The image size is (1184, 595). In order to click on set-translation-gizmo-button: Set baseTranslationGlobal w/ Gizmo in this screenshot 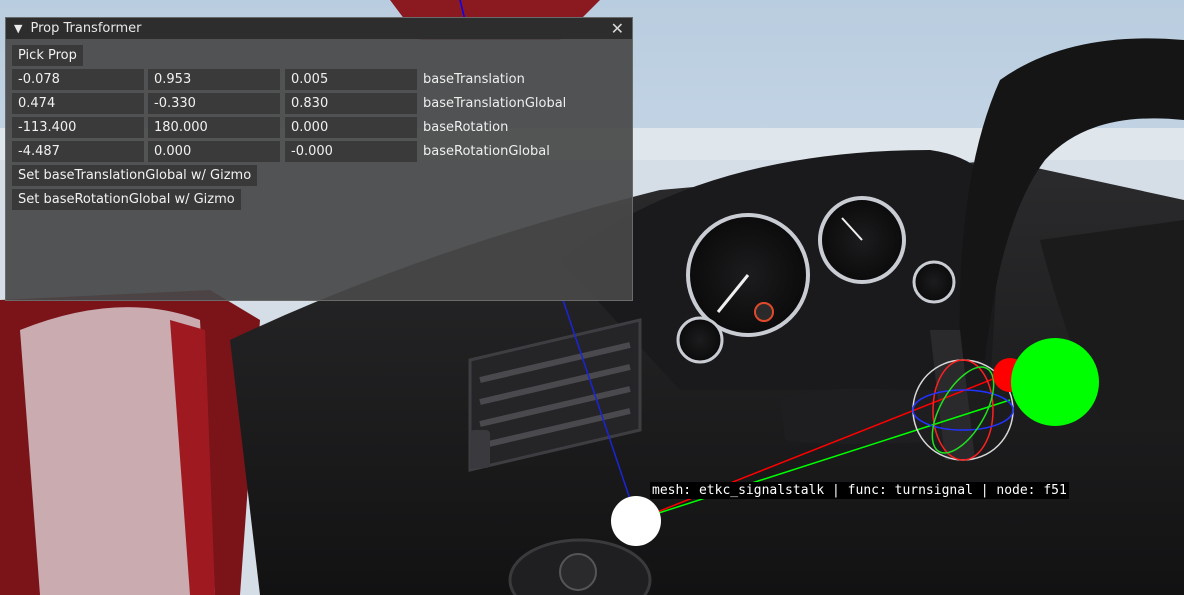, I will do `click(135, 175)`.